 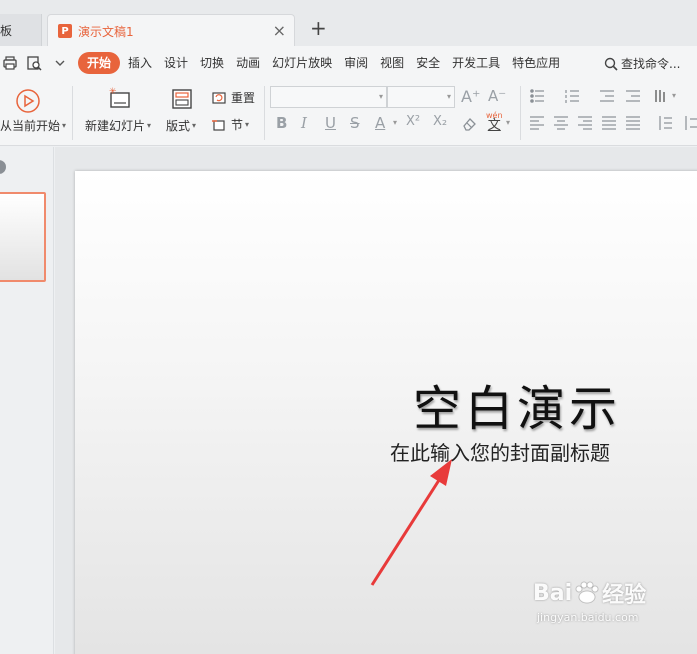 What do you see at coordinates (178, 126) in the screenshot?
I see `layout-label: 版式` at bounding box center [178, 126].